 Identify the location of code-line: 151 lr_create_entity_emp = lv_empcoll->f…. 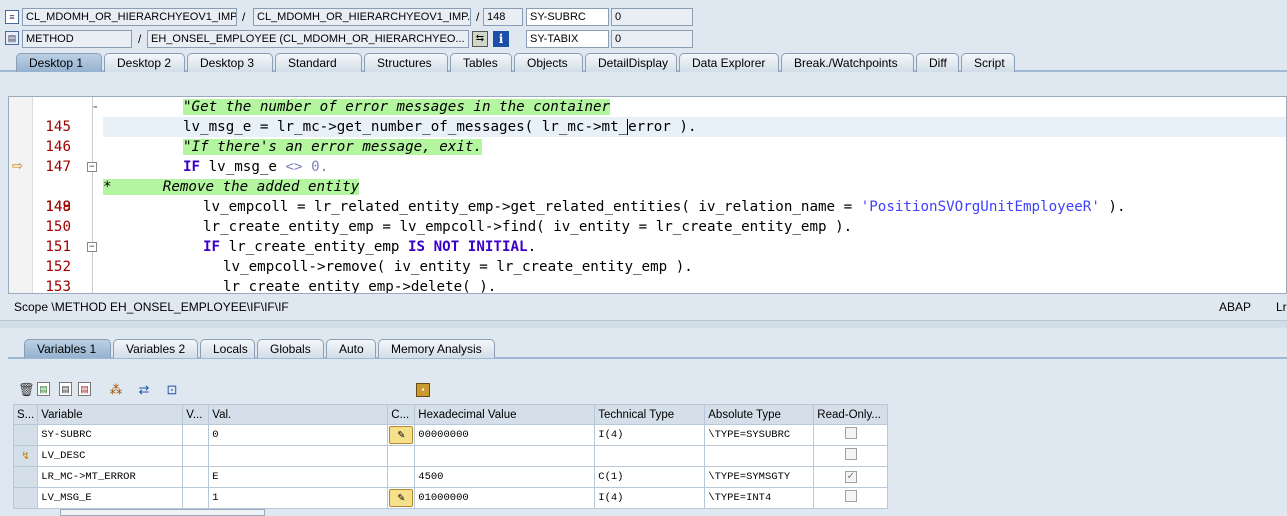
(647, 236).